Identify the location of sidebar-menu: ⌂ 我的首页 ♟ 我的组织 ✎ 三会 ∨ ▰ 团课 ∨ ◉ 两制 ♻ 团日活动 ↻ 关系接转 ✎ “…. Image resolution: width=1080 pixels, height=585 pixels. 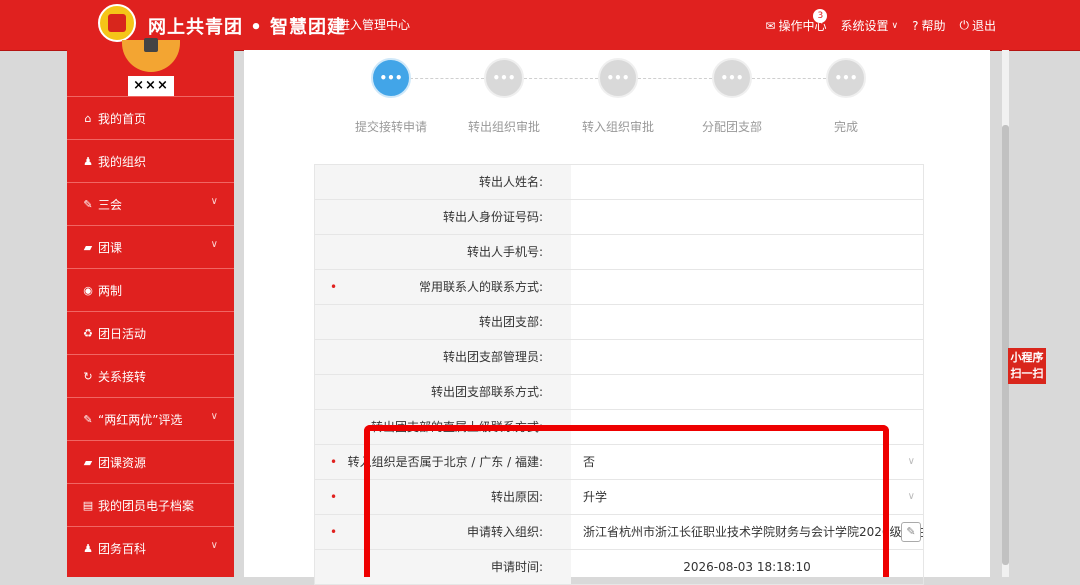
(150, 332).